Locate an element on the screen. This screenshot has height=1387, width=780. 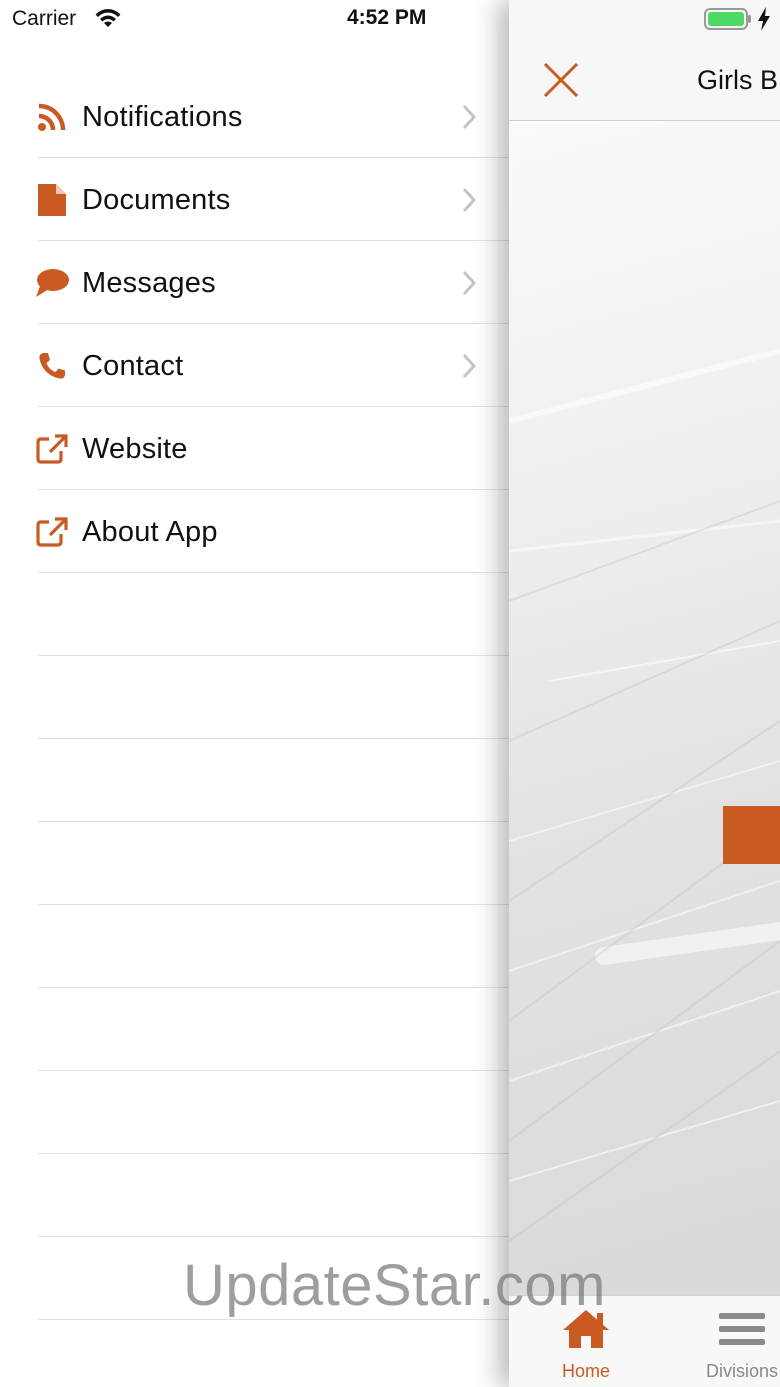
document-icon is located at coordinates (52, 200).